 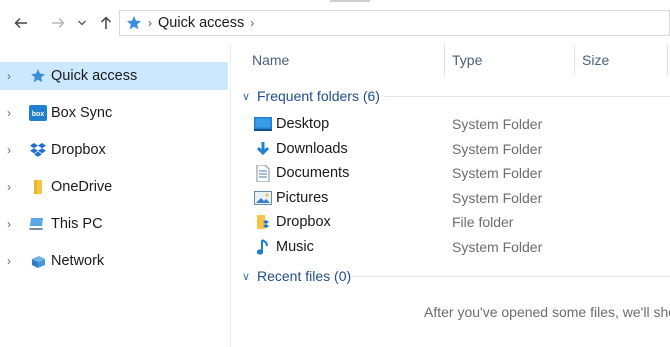 I want to click on item-type: File folder, so click(x=483, y=222).